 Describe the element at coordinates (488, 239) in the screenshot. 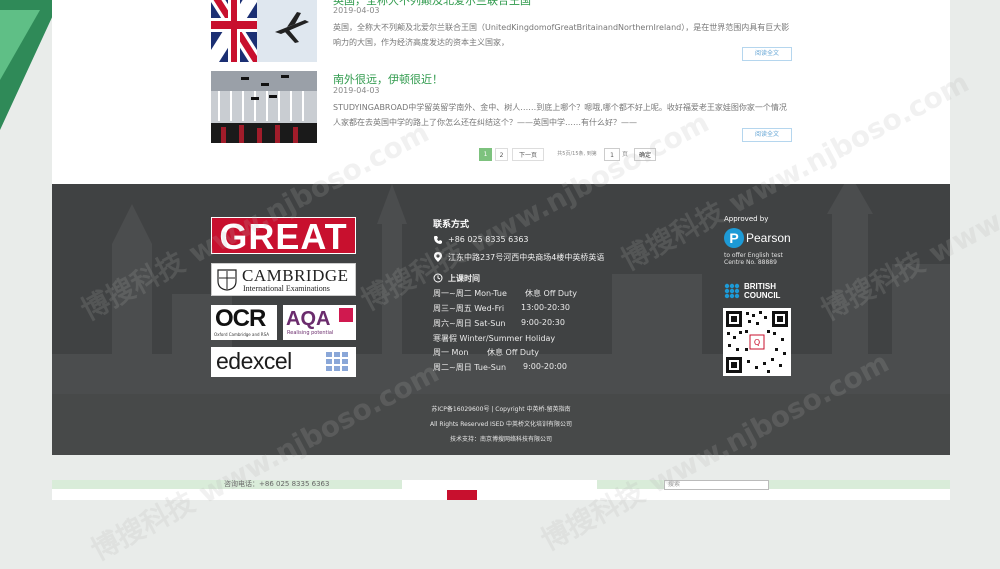

I see `contact-phone: +86 025 8335 6363` at that location.